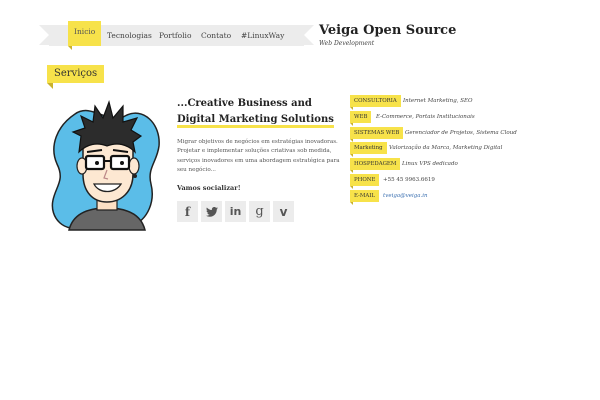 This screenshot has width=600, height=400. I want to click on service-label: Marketing, so click(368, 150).